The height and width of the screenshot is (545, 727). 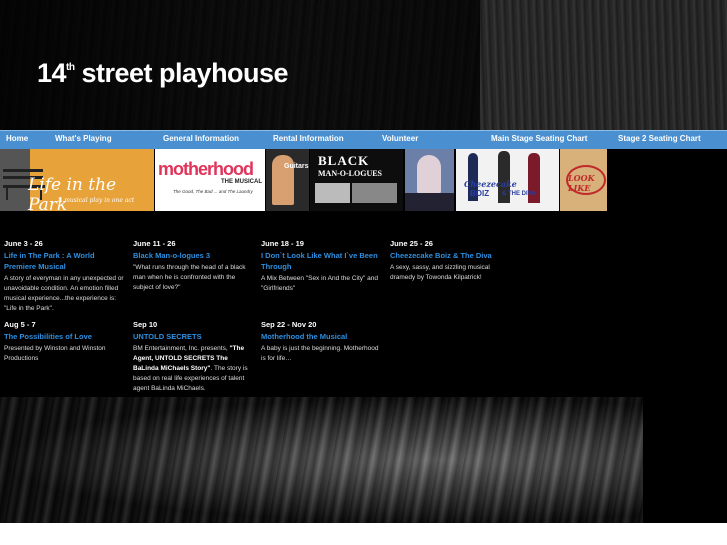 I want to click on event-title-link: Cheezecake Boiz & The Diva, so click(x=446, y=255).